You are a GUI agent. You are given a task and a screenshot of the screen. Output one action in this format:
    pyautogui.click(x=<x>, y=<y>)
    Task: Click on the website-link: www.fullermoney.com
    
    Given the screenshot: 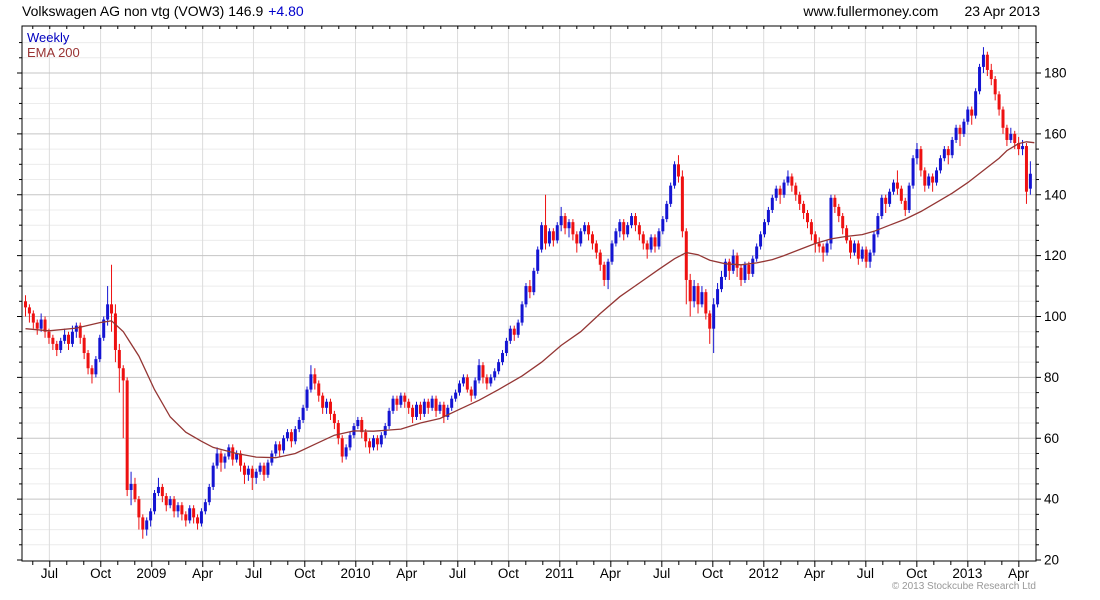 What is the action you would take?
    pyautogui.click(x=870, y=12)
    